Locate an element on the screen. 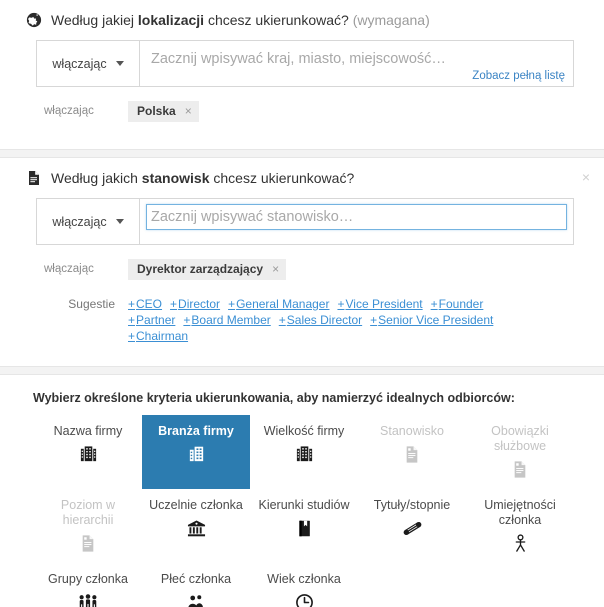 The image size is (604, 607). suggestions-label: Sugestie is located at coordinates (91, 304).